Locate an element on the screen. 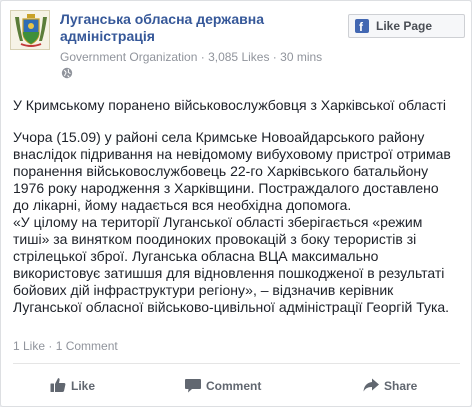 This screenshot has width=472, height=407. post-timestamp: 30 mins is located at coordinates (301, 57).